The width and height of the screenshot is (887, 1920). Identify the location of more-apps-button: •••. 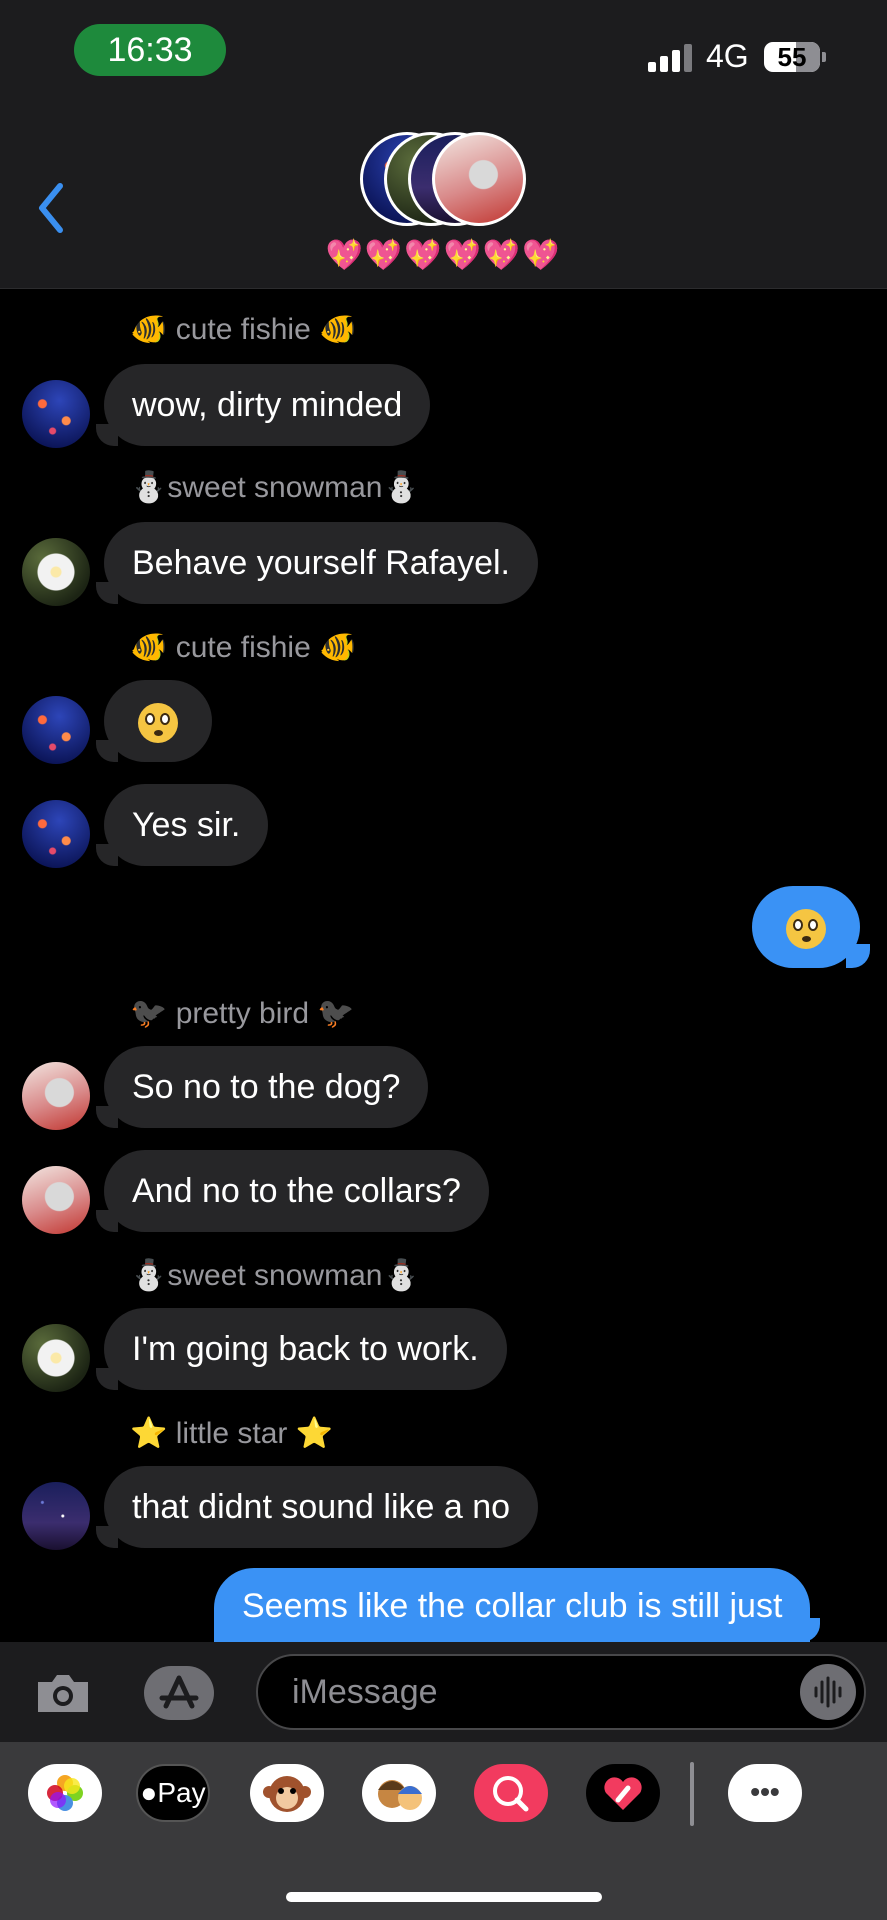
(765, 1793).